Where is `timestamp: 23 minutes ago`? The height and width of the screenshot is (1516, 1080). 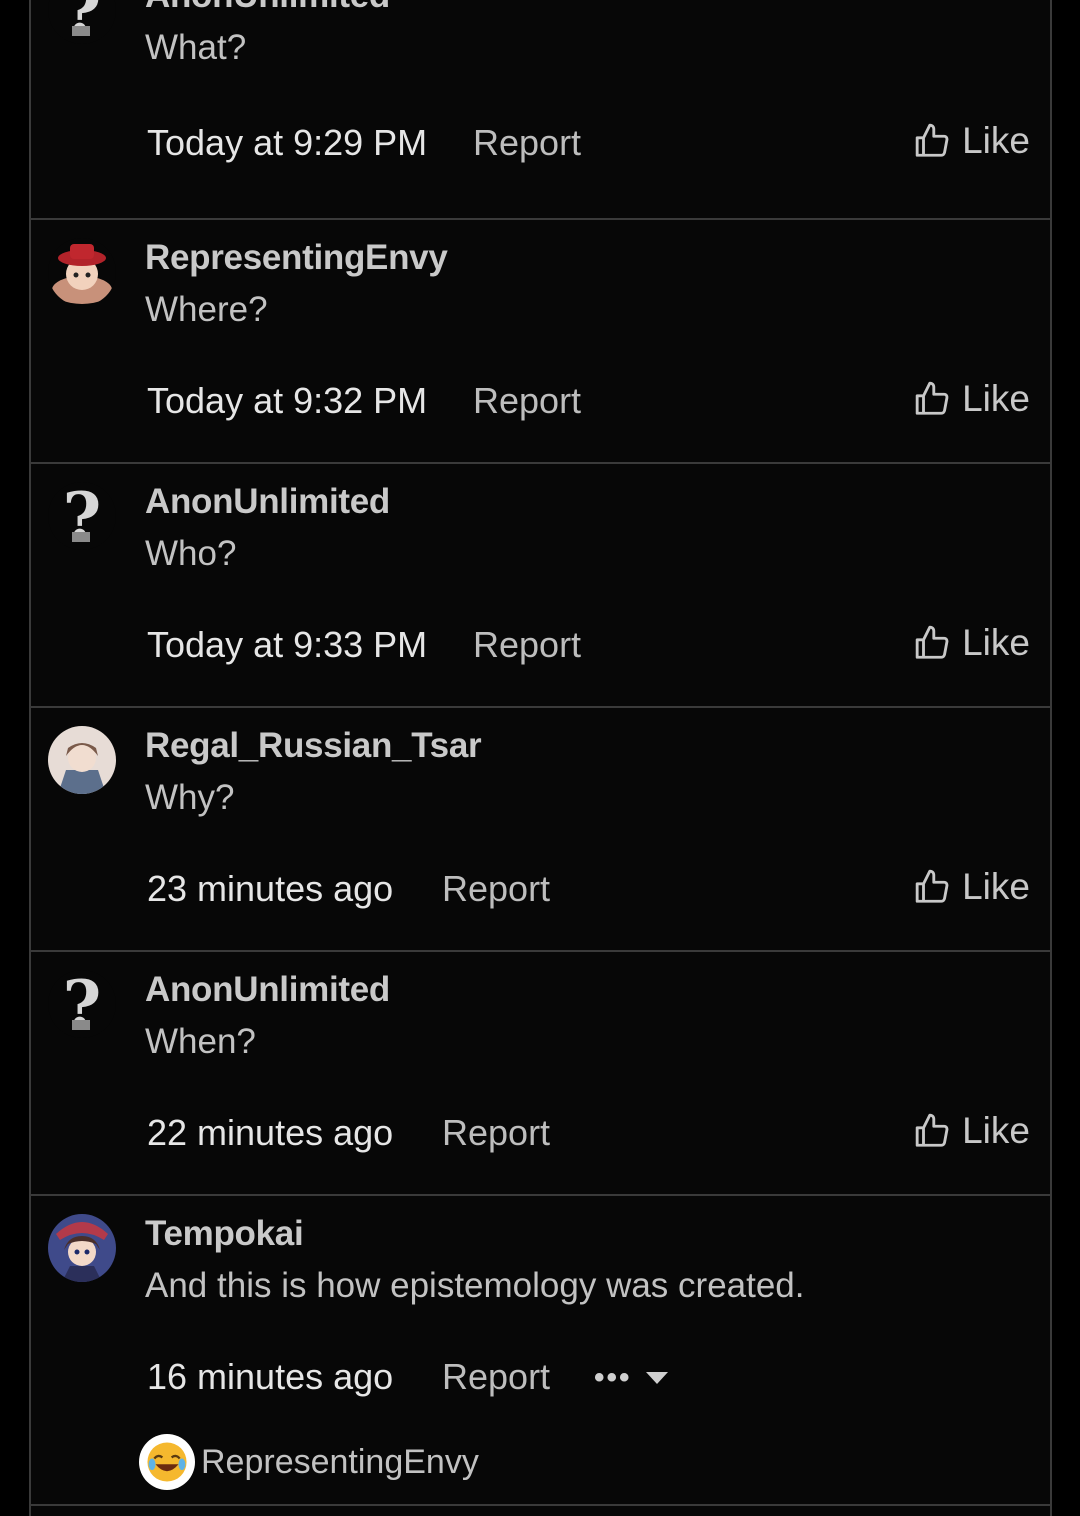 timestamp: 23 minutes ago is located at coordinates (270, 889).